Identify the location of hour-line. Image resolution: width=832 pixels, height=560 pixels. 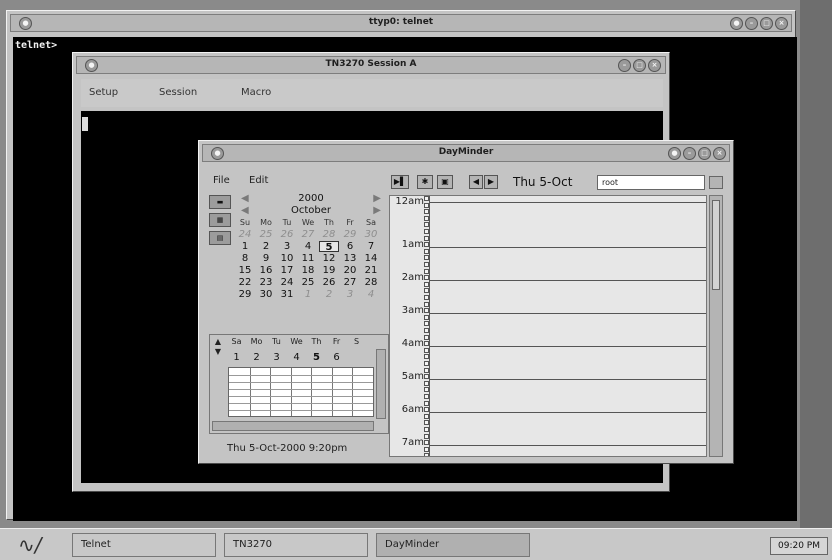
(568, 202).